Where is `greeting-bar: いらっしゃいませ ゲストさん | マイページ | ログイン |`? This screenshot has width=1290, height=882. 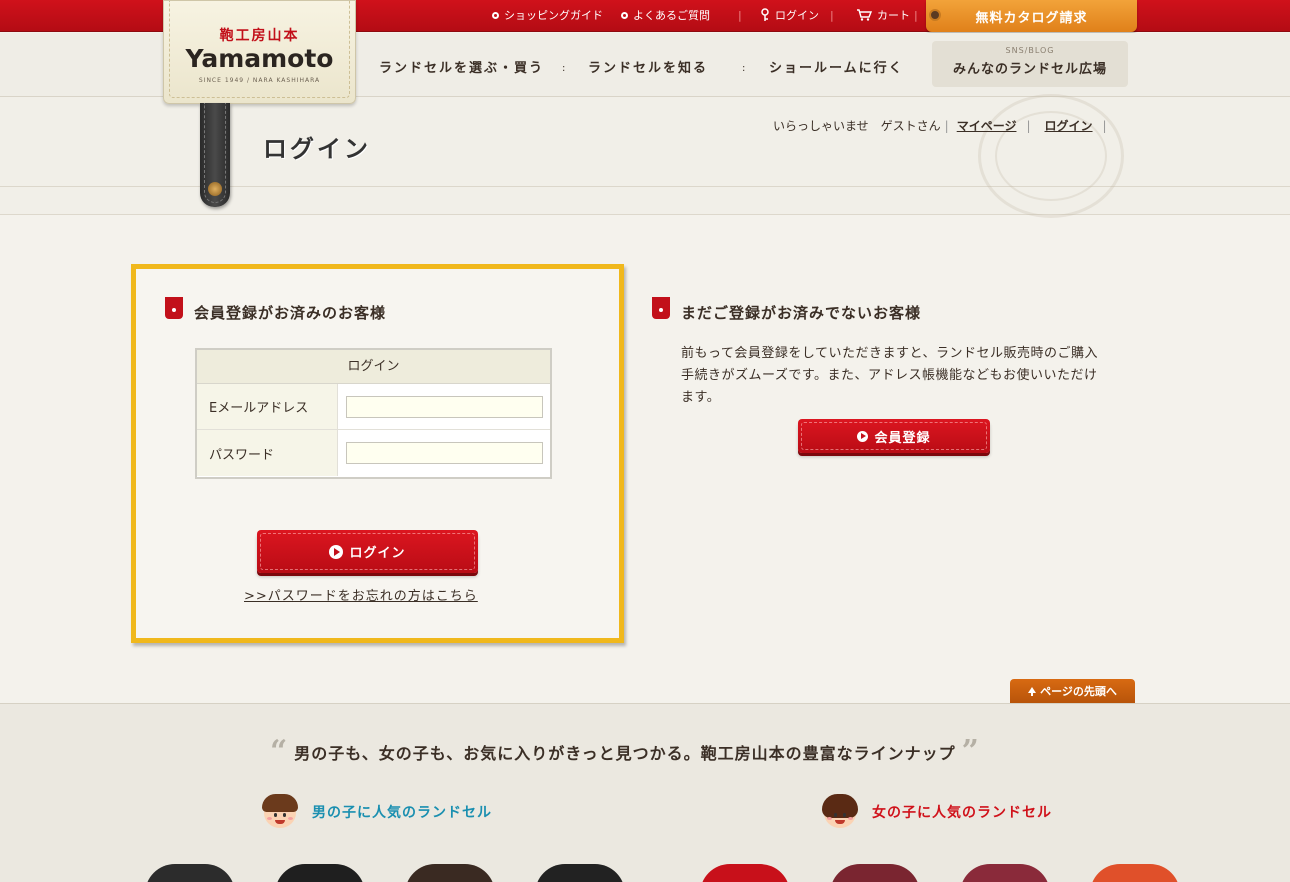 greeting-bar: いらっしゃいませ ゲストさん | マイページ | ログイン | is located at coordinates (940, 125).